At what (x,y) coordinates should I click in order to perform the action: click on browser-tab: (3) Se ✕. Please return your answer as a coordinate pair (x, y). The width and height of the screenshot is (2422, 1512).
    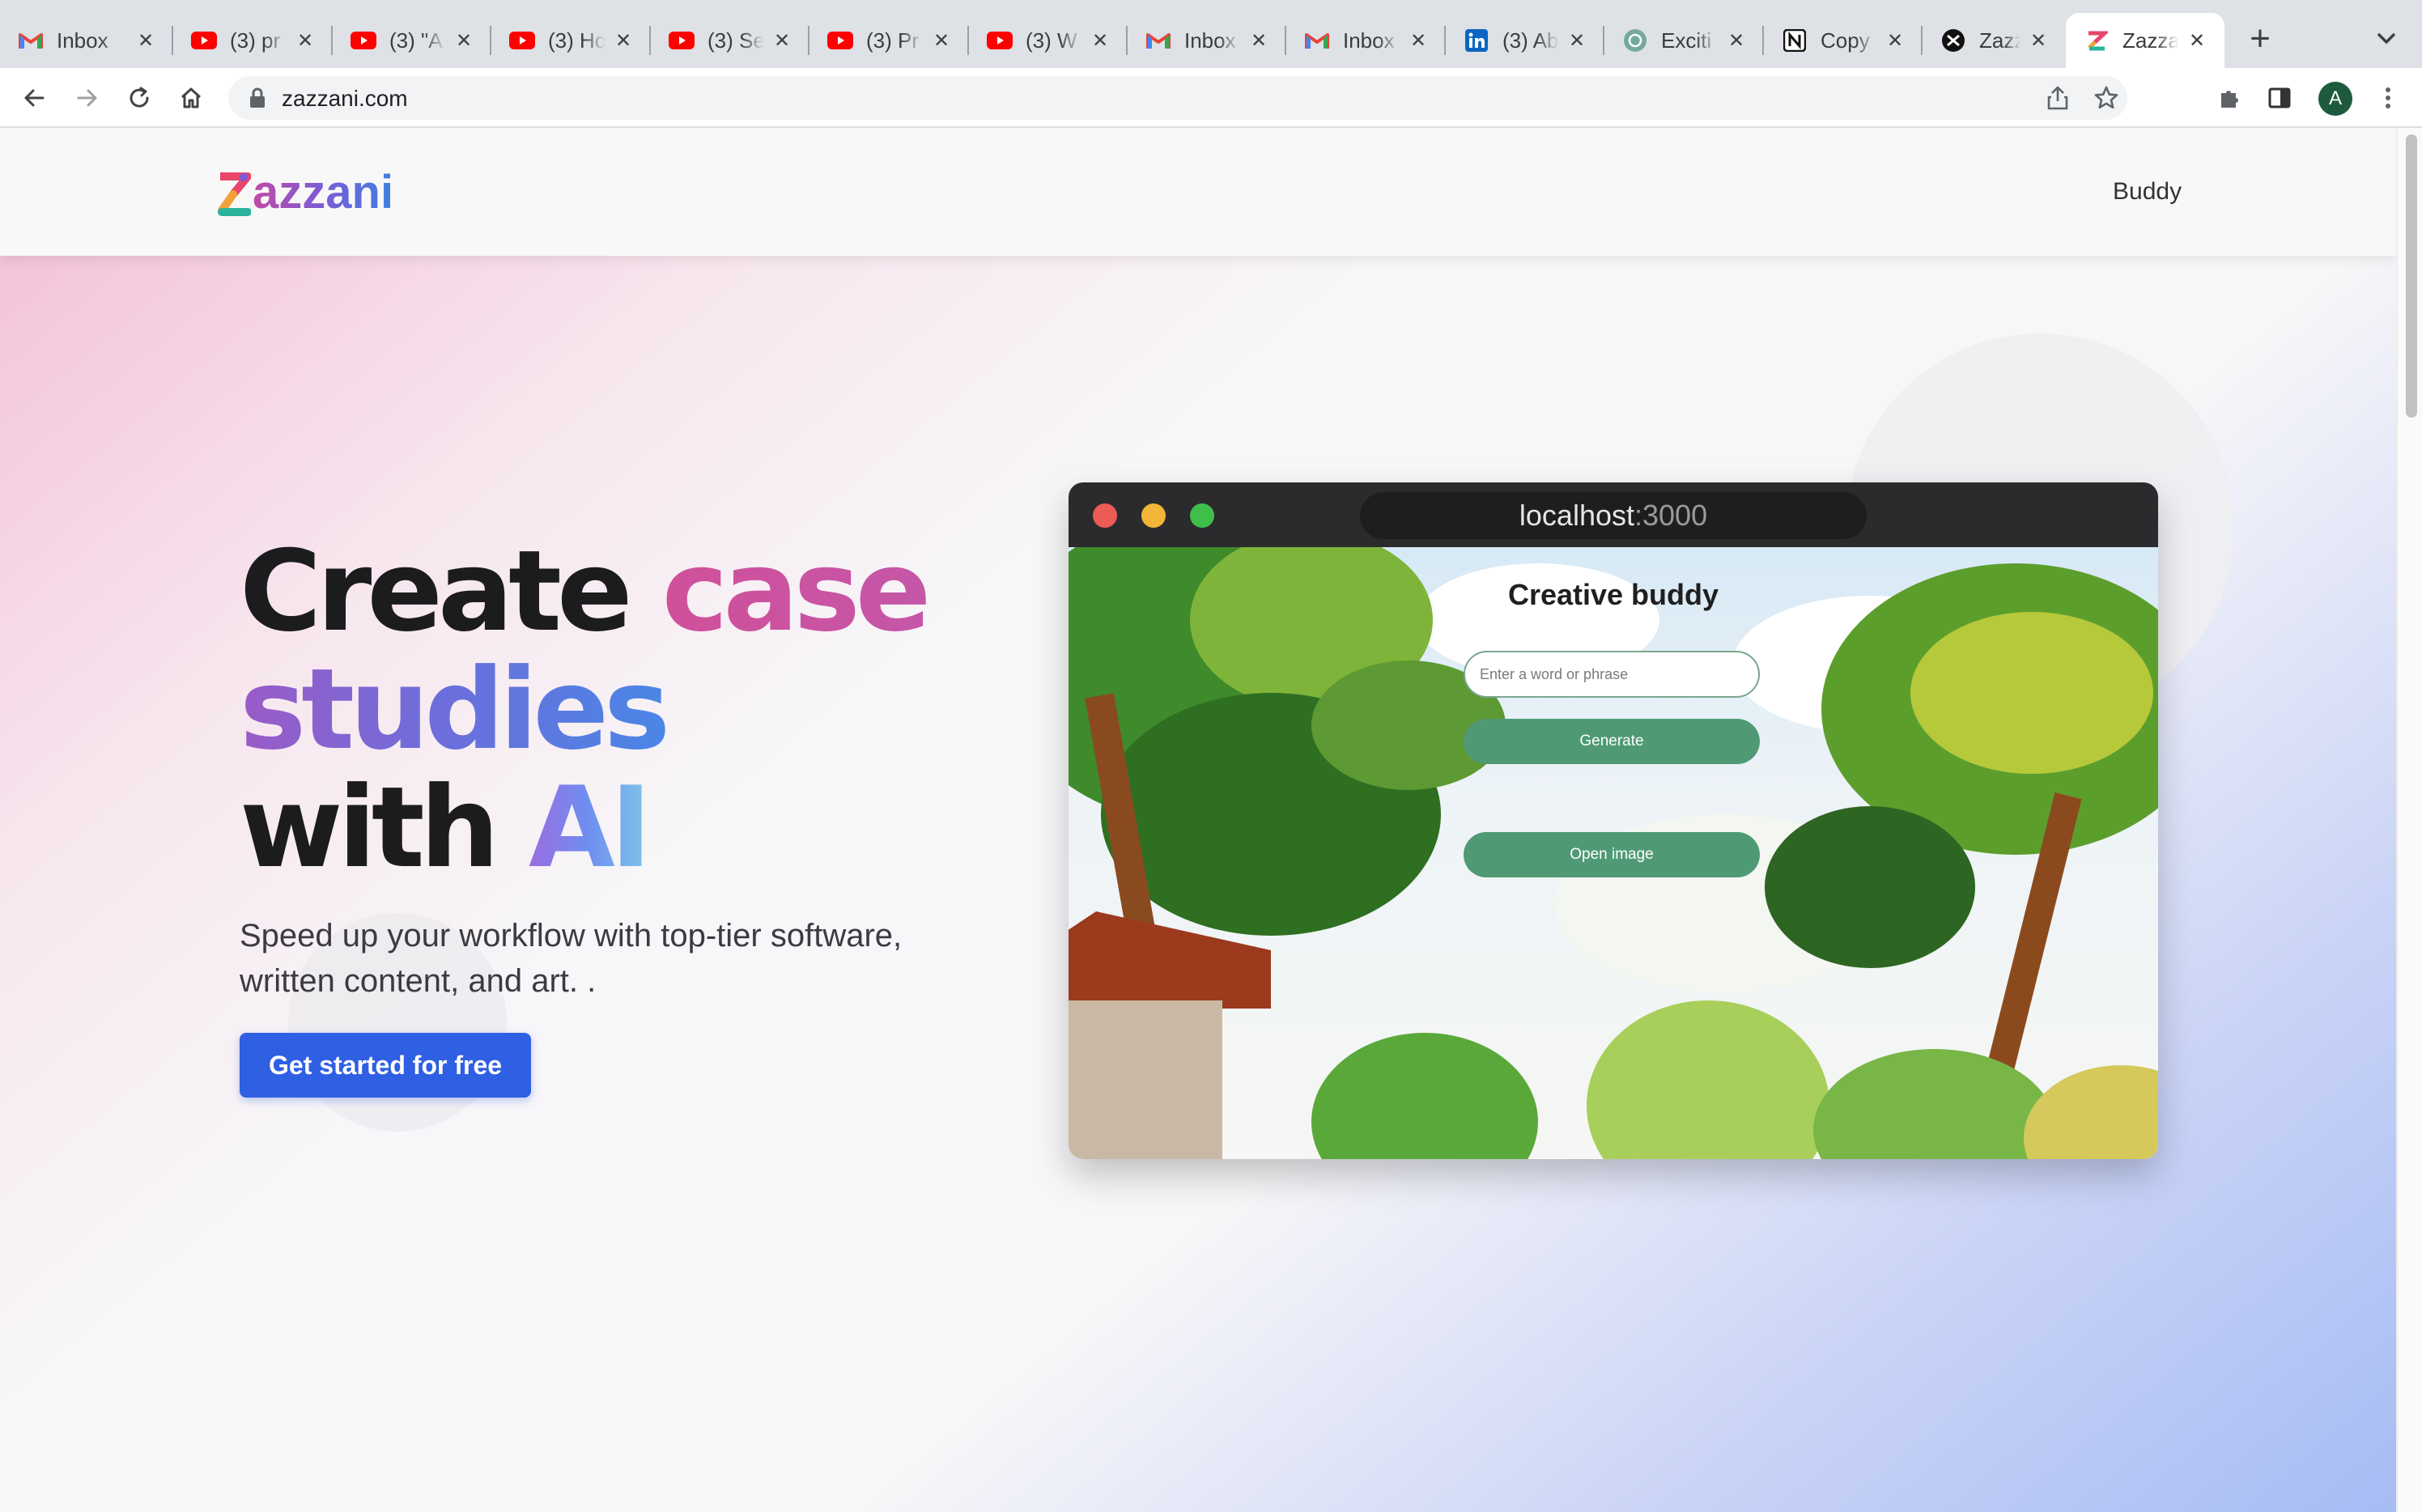
    Looking at the image, I should click on (730, 40).